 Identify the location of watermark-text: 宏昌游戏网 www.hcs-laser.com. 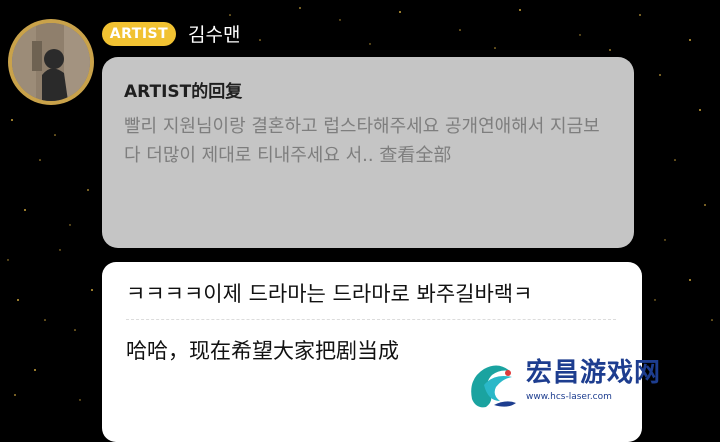
(593, 379).